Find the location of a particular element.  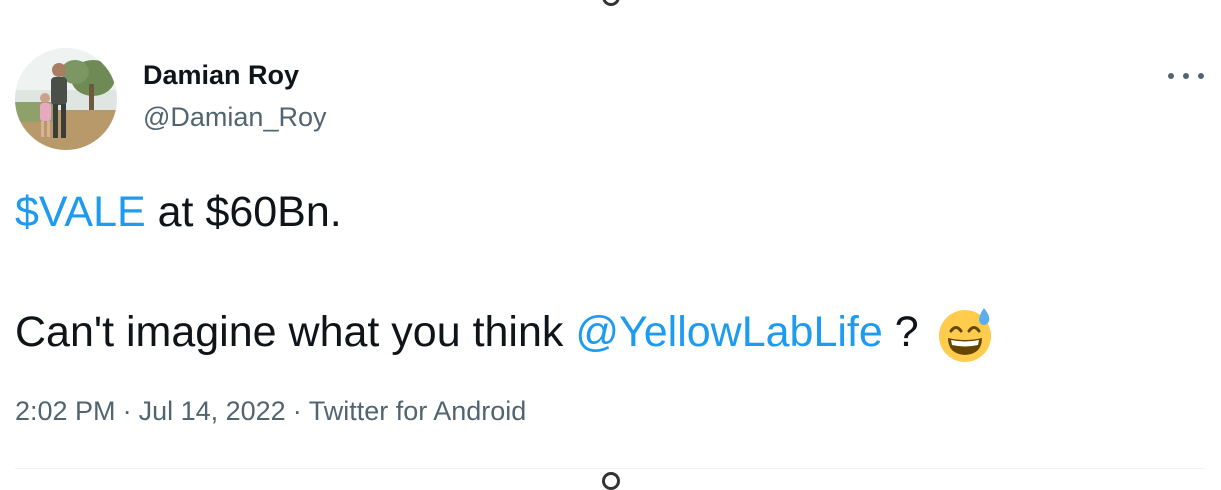

tweet-text: Can't imagine what you think is located at coordinates (295, 332).